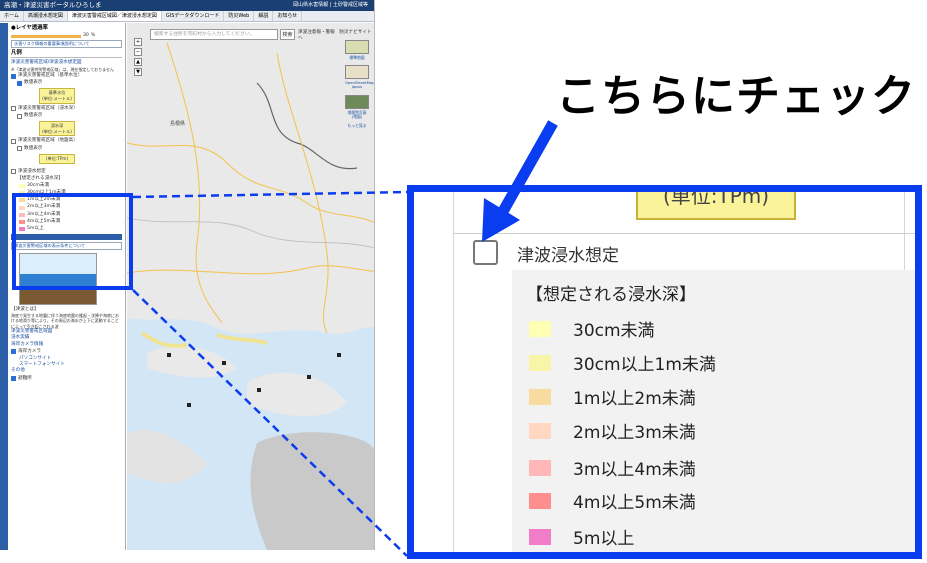 This screenshot has width=927, height=563. Describe the element at coordinates (357, 72) in the screenshot. I see `basemap-thumb-osm` at that location.